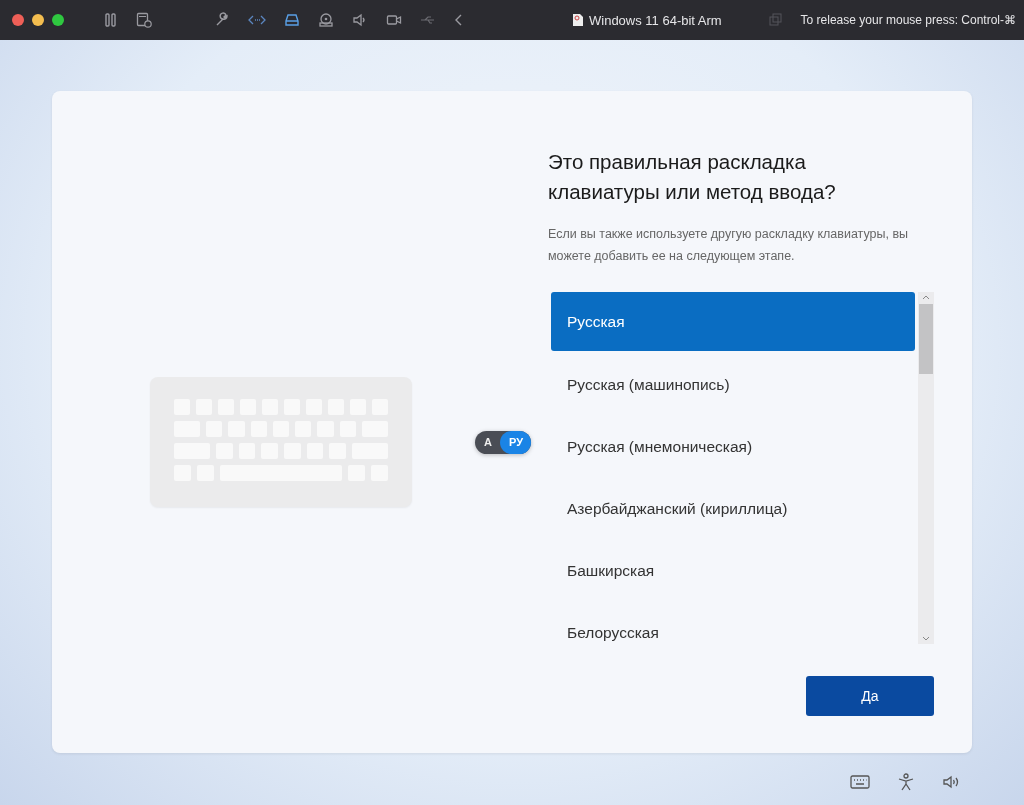 The height and width of the screenshot is (805, 1024). What do you see at coordinates (908, 20) in the screenshot?
I see `release-mouse-hint: To release your mouse press: Control-⌘` at bounding box center [908, 20].